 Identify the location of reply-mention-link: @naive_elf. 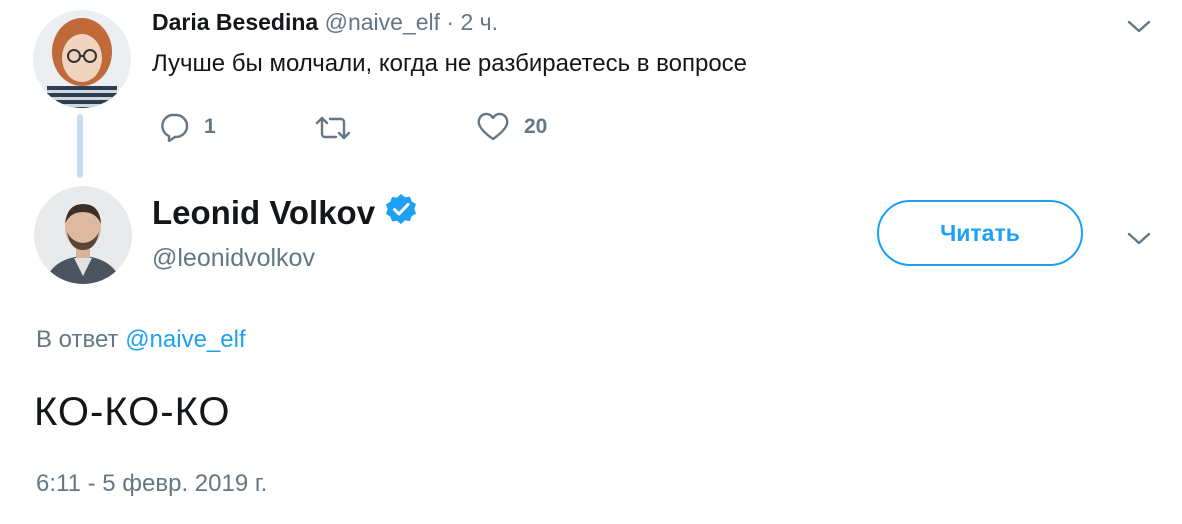
(185, 339).